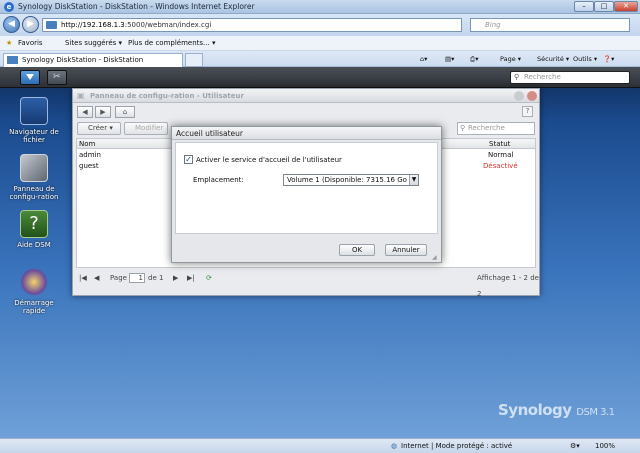  What do you see at coordinates (34, 307) in the screenshot?
I see `desktop-icon-label: Démarrage rapide` at bounding box center [34, 307].